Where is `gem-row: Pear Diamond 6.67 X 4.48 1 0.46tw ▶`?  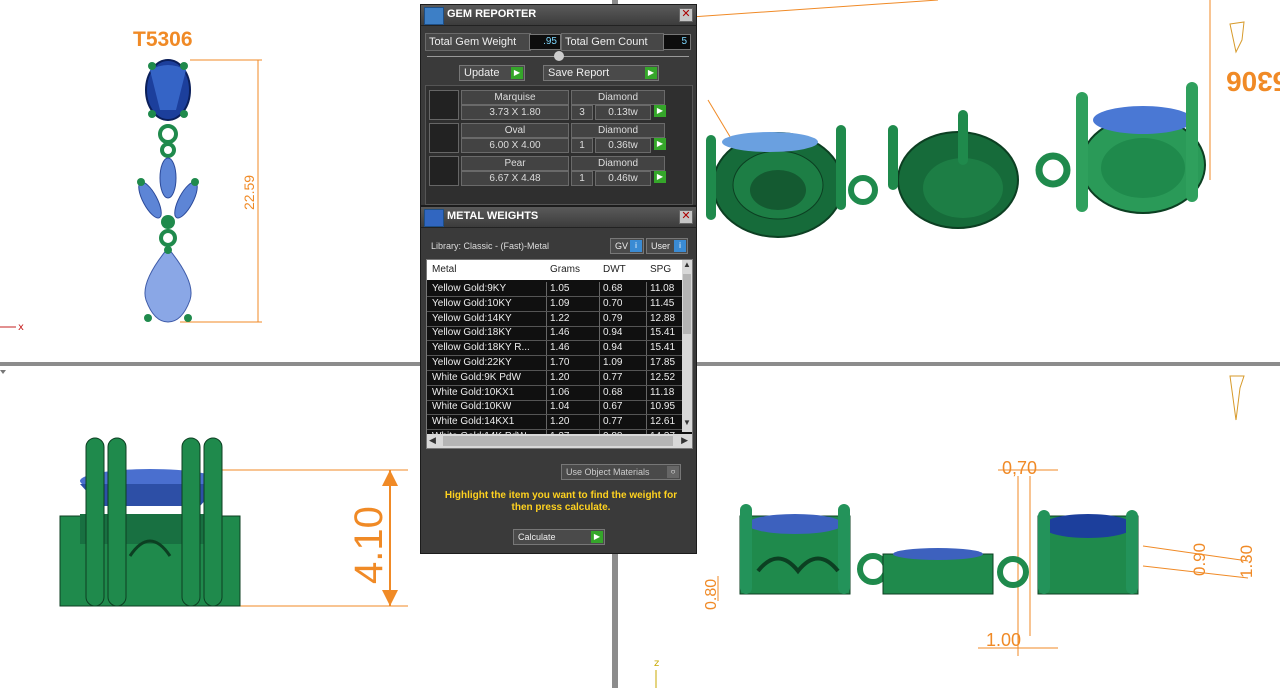 gem-row: Pear Diamond 6.67 X 4.48 1 0.46tw ▶ is located at coordinates (547, 171).